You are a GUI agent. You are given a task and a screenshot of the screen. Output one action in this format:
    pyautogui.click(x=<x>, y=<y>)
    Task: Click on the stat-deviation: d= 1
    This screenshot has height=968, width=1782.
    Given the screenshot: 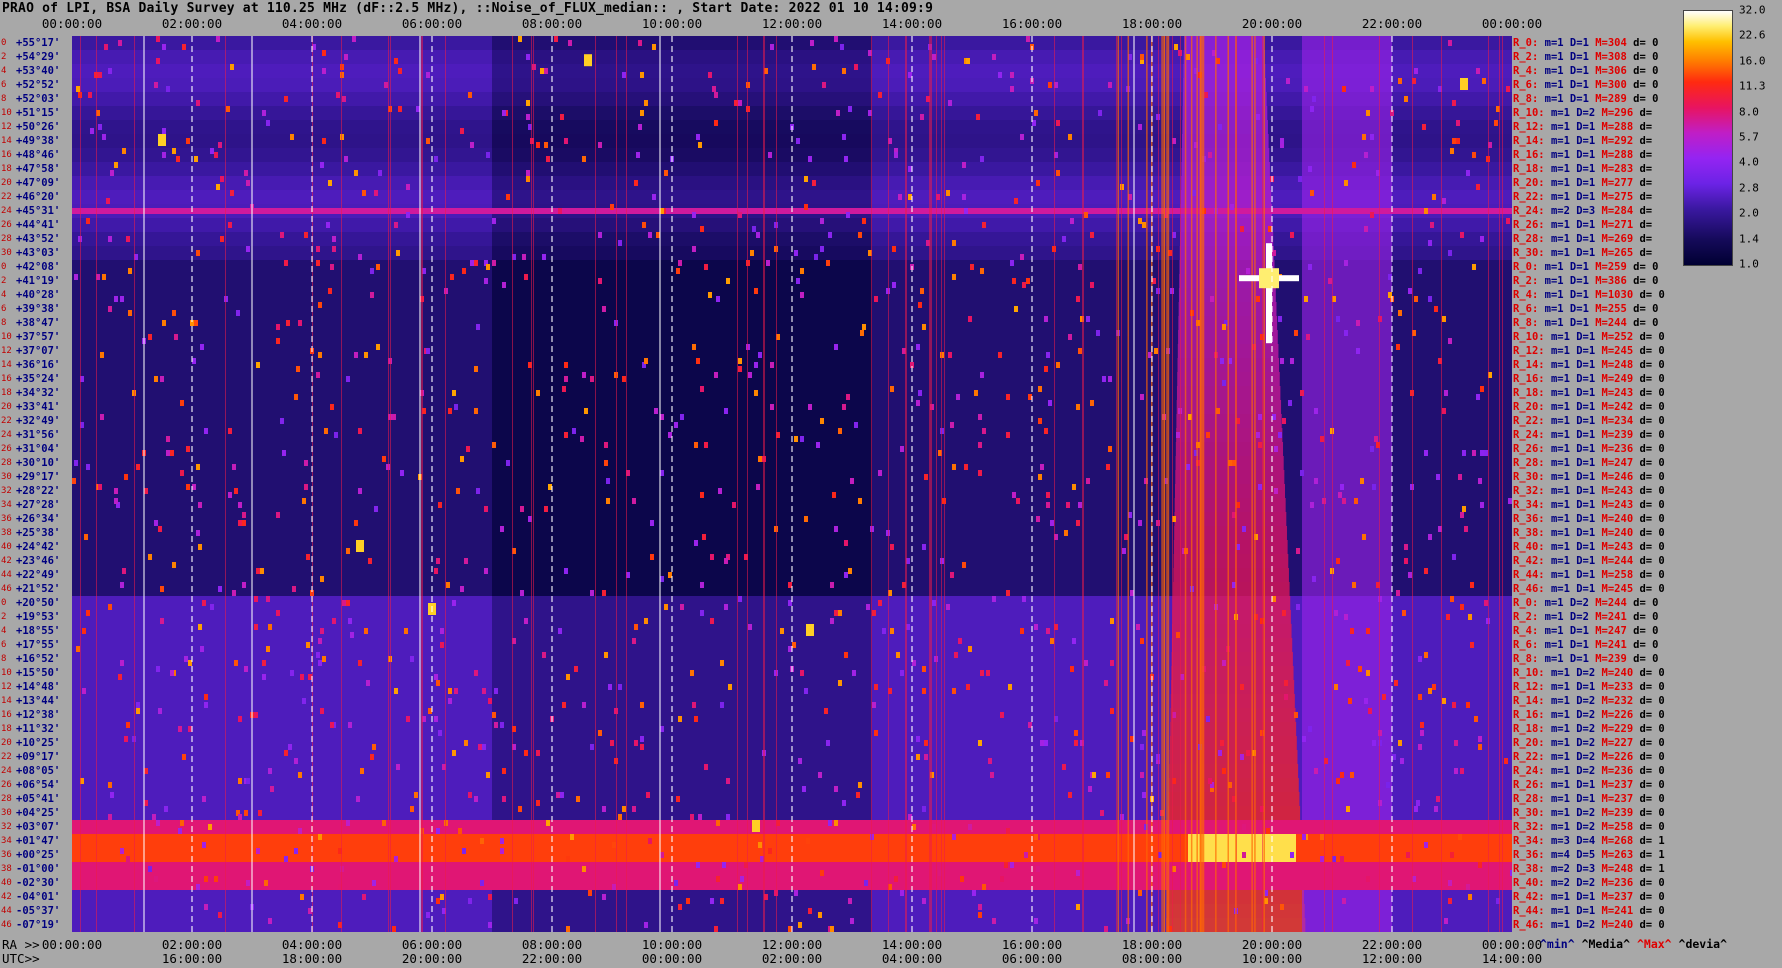 What is the action you would take?
    pyautogui.click(x=1652, y=855)
    